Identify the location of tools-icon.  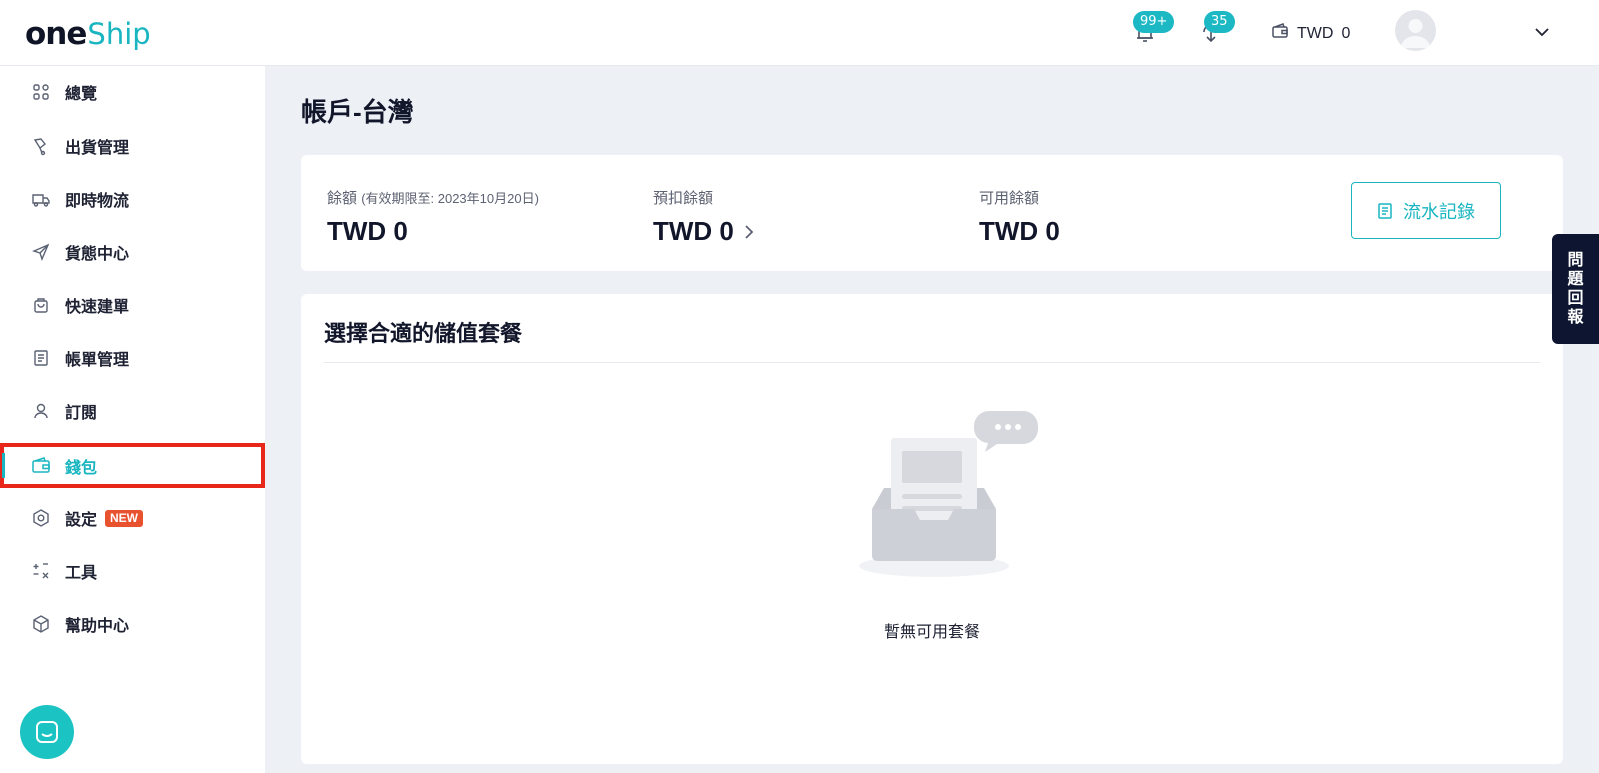
(41, 571).